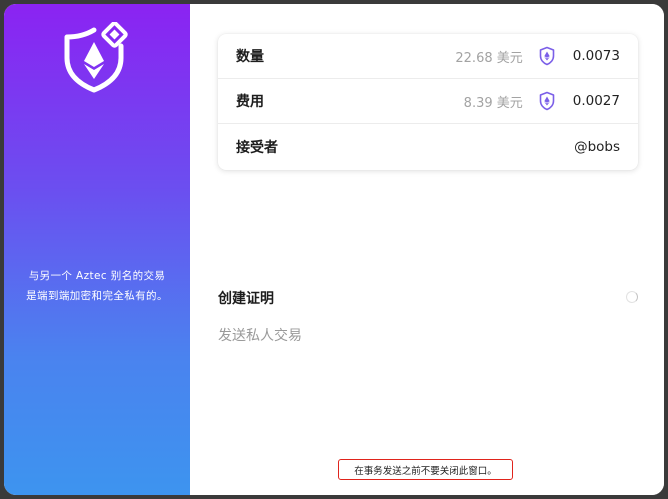 Image resolution: width=668 pixels, height=499 pixels. I want to click on summary-row-recipient: 接受者 @bobs, so click(428, 146).